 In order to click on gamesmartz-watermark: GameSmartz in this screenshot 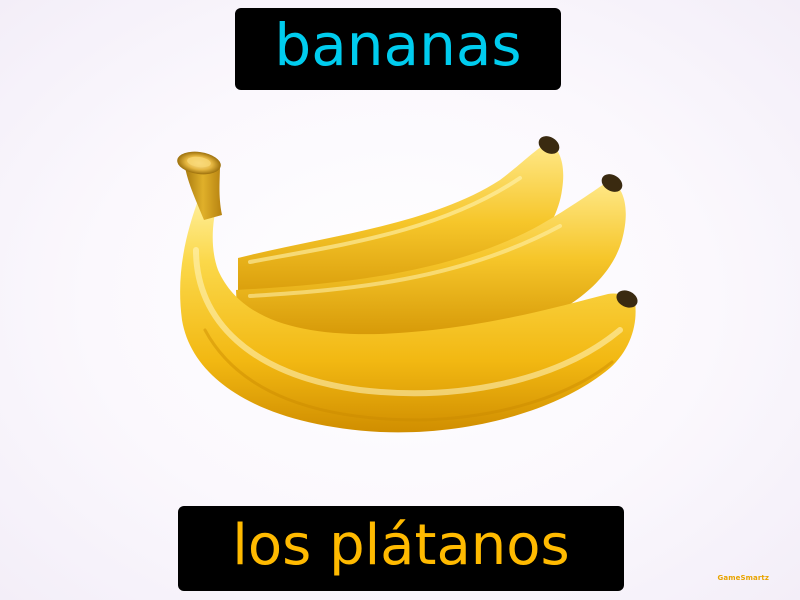, I will do `click(743, 578)`.